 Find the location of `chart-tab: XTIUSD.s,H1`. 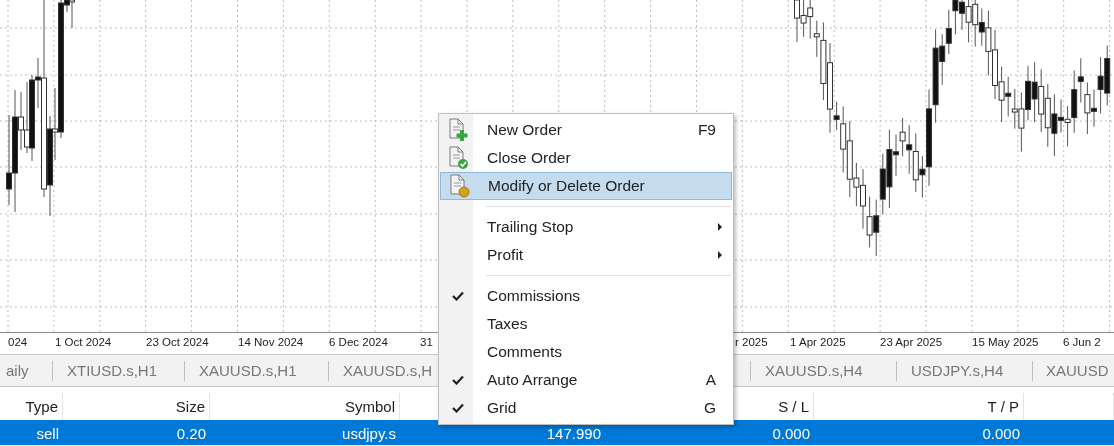

chart-tab: XTIUSD.s,H1 is located at coordinates (112, 370).